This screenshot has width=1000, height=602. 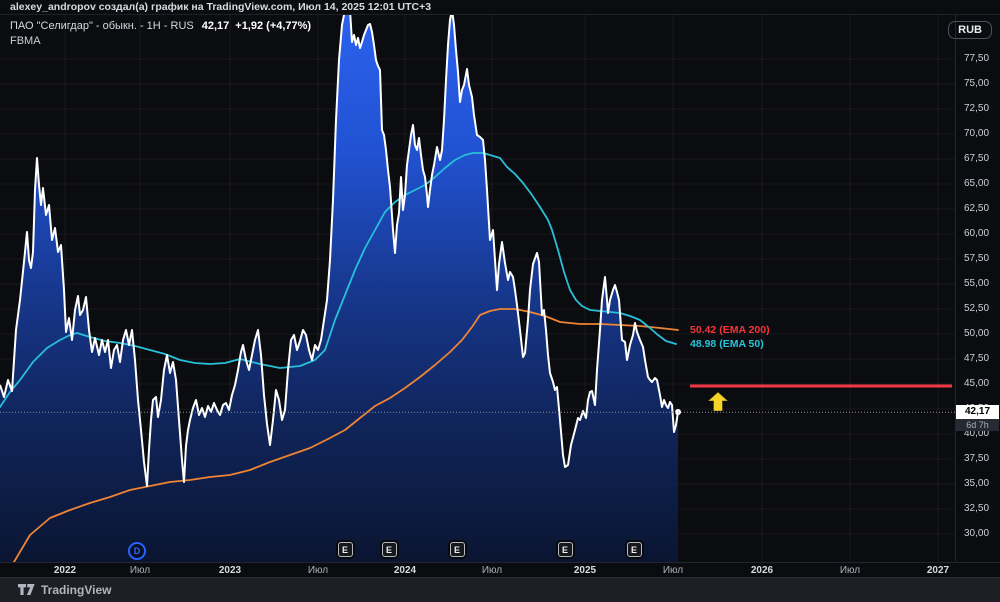 What do you see at coordinates (730, 329) in the screenshot?
I see `ema200-value-label: 50.42 (EMA 200)` at bounding box center [730, 329].